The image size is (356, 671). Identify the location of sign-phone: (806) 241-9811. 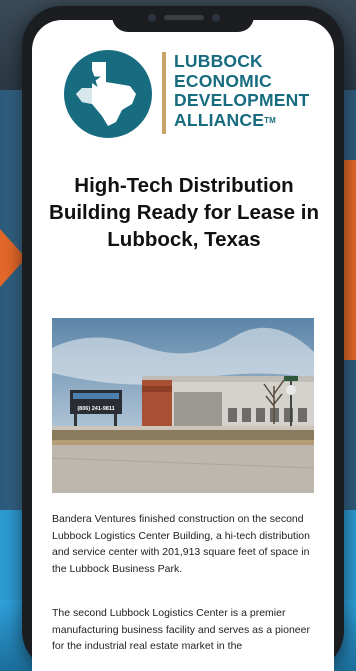
(95, 409).